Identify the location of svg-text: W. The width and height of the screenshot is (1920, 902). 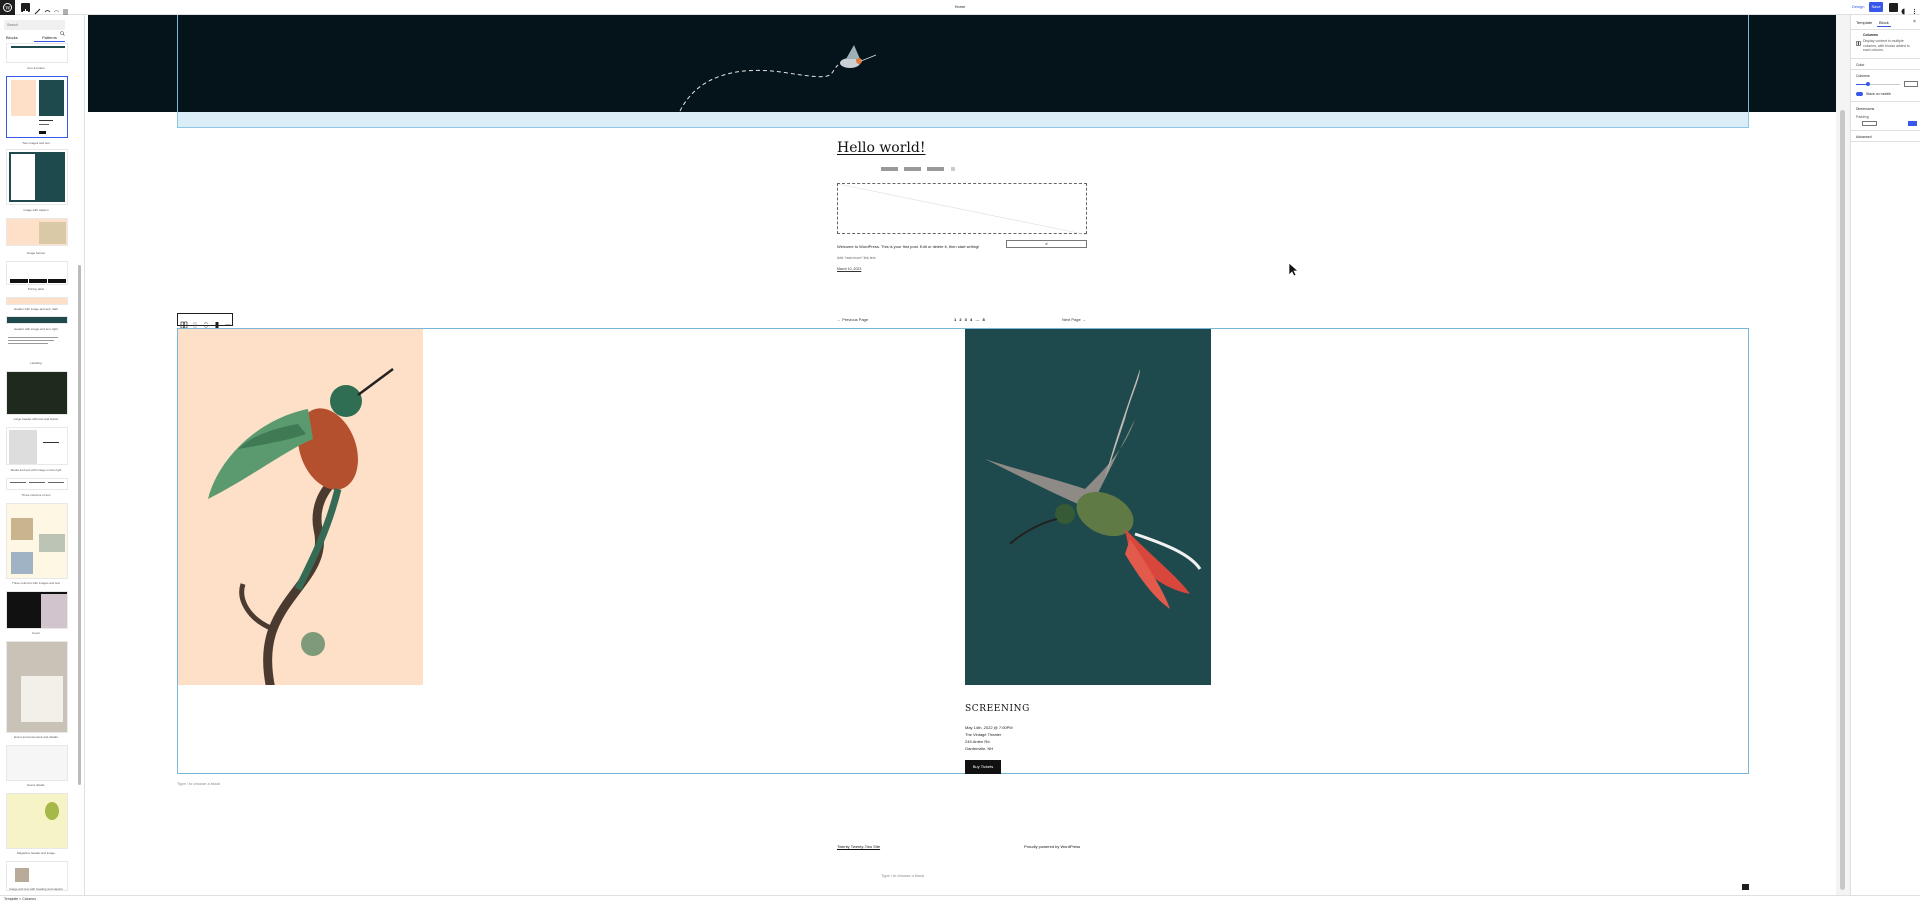
(8, 8).